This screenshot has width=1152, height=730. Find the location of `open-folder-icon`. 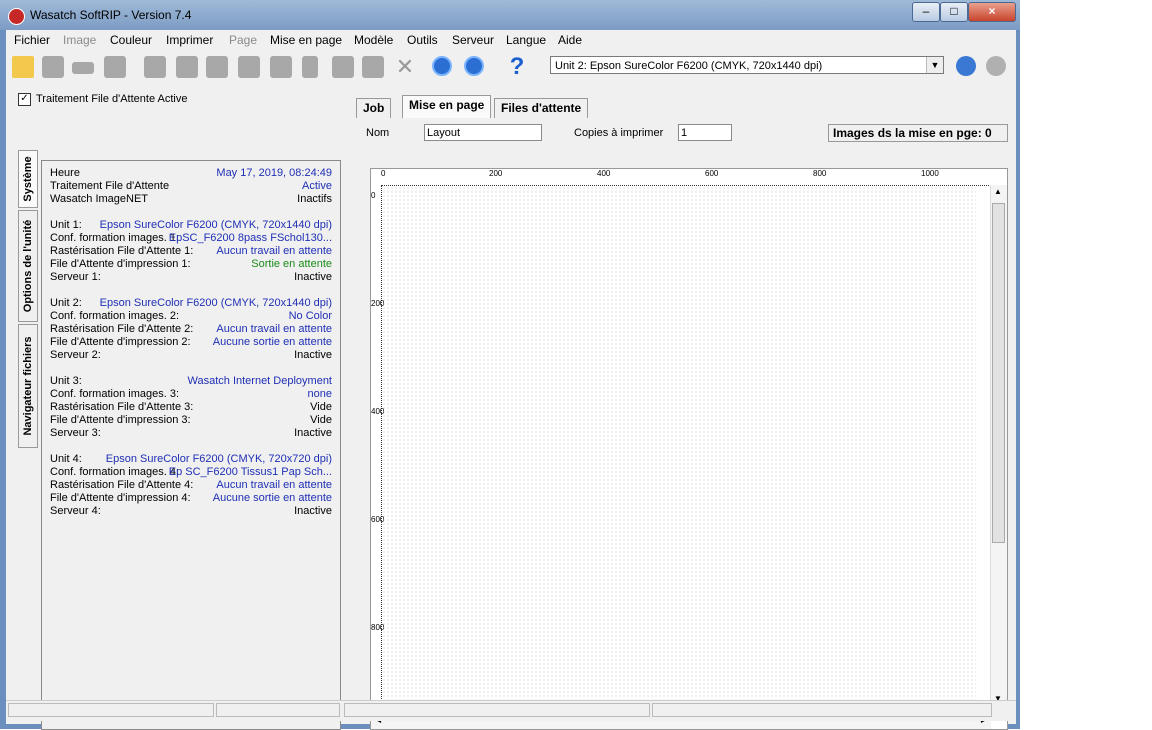

open-folder-icon is located at coordinates (23, 67).